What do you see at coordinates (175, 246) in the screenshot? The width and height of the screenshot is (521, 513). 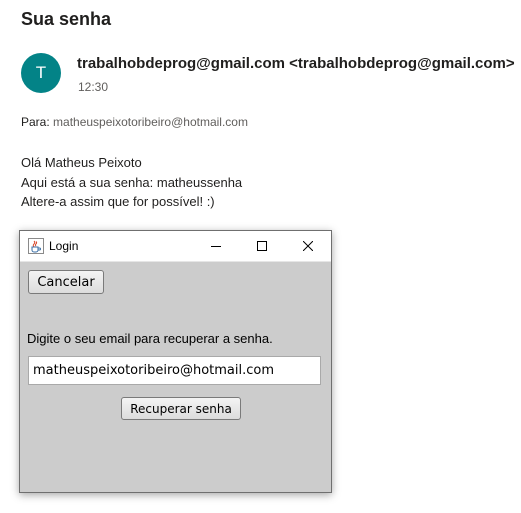 I see `window-titlebar: Login` at bounding box center [175, 246].